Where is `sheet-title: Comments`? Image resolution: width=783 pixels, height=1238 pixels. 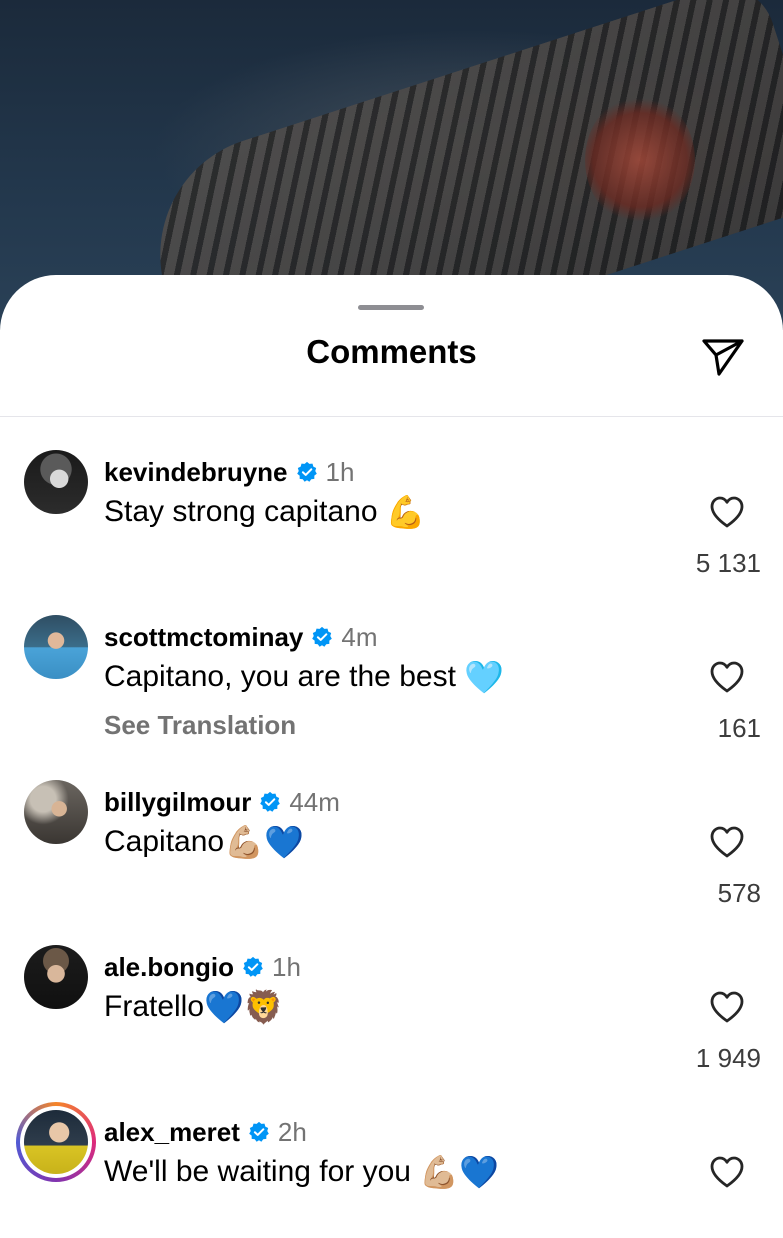 sheet-title: Comments is located at coordinates (391, 351).